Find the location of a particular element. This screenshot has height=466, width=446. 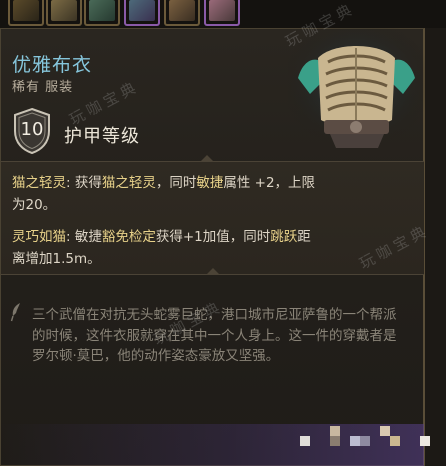

armor-class-value: 10 is located at coordinates (32, 129).